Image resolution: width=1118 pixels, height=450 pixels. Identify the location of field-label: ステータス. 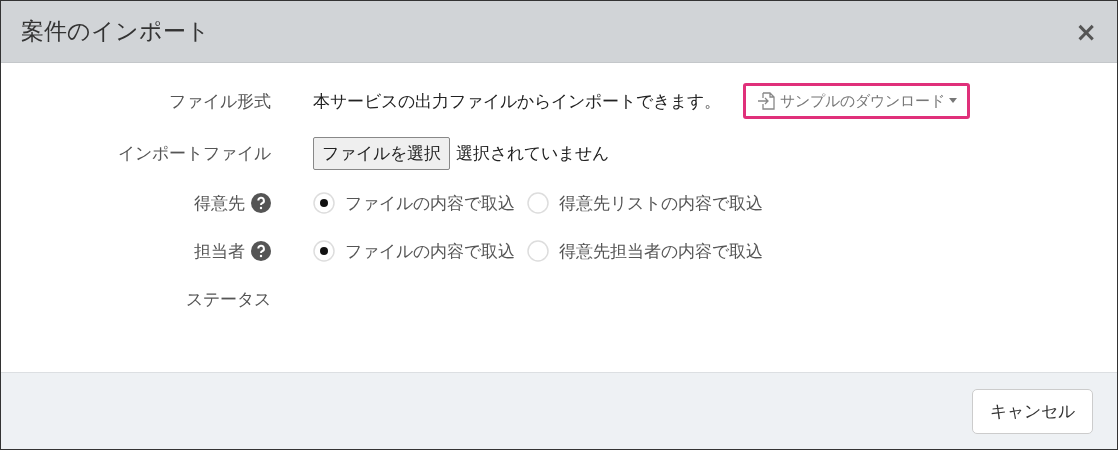
(228, 299).